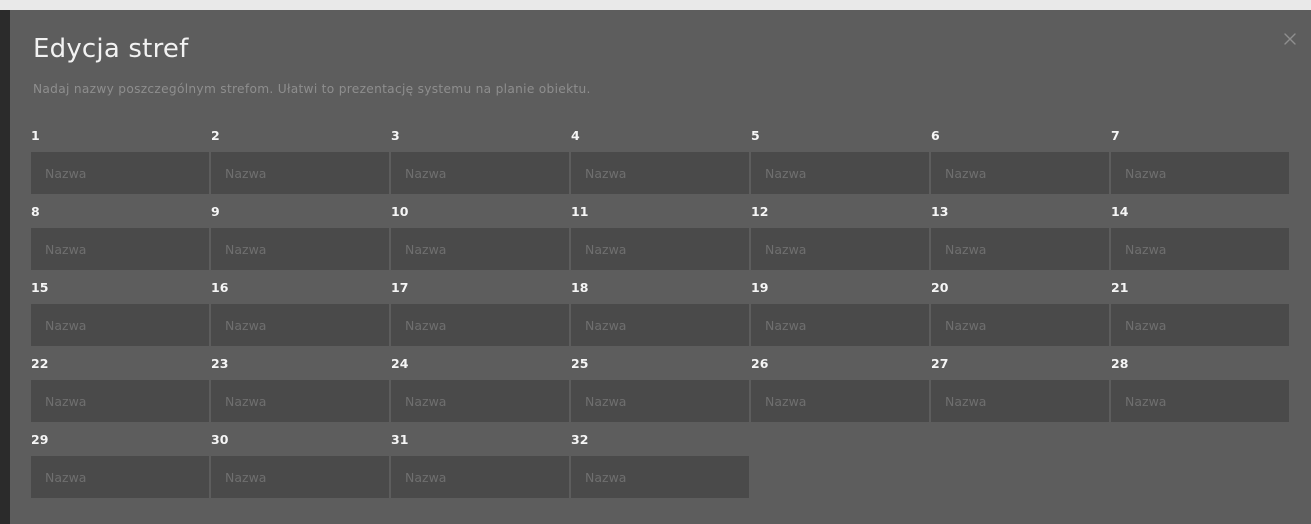  I want to click on zone-field: 7, so click(1200, 166).